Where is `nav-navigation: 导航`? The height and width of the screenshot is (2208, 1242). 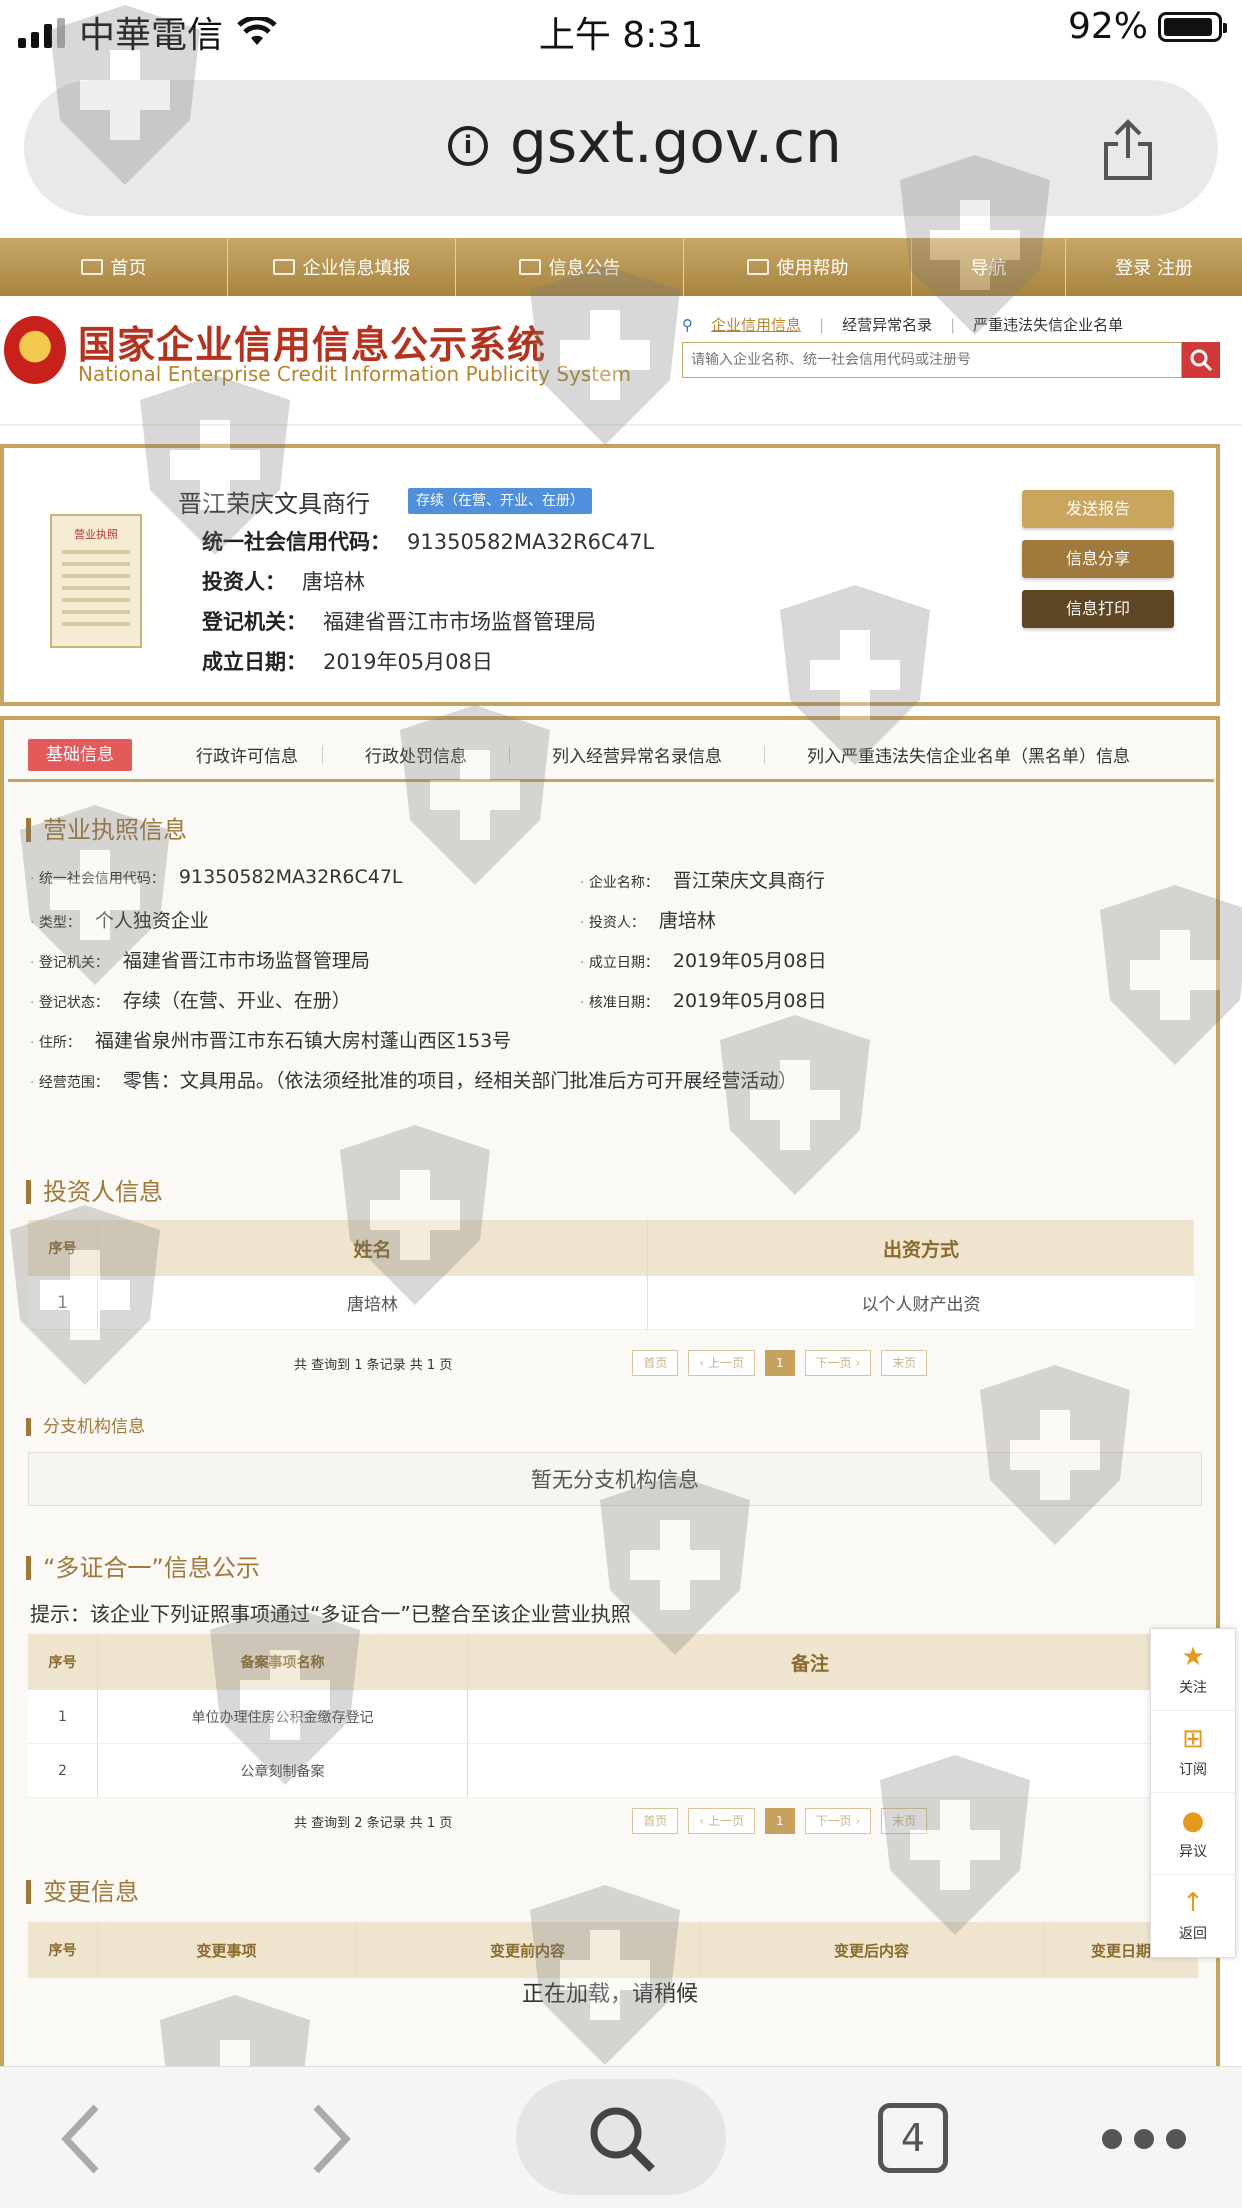
nav-navigation: 导航 is located at coordinates (989, 267).